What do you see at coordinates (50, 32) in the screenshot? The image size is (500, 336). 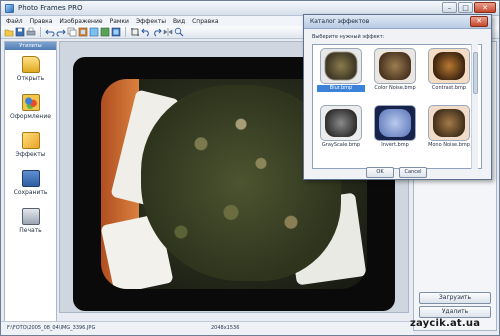 I see `undo-icon` at bounding box center [50, 32].